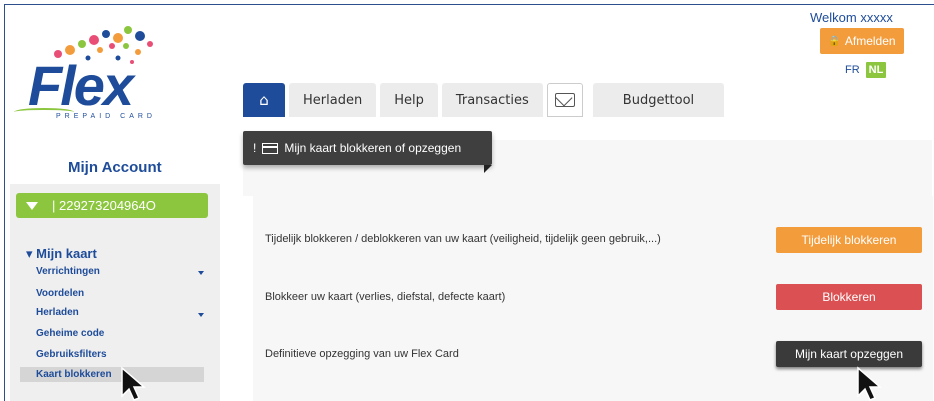 The width and height of the screenshot is (934, 401). Describe the element at coordinates (712, 168) in the screenshot. I see `header-band` at that location.